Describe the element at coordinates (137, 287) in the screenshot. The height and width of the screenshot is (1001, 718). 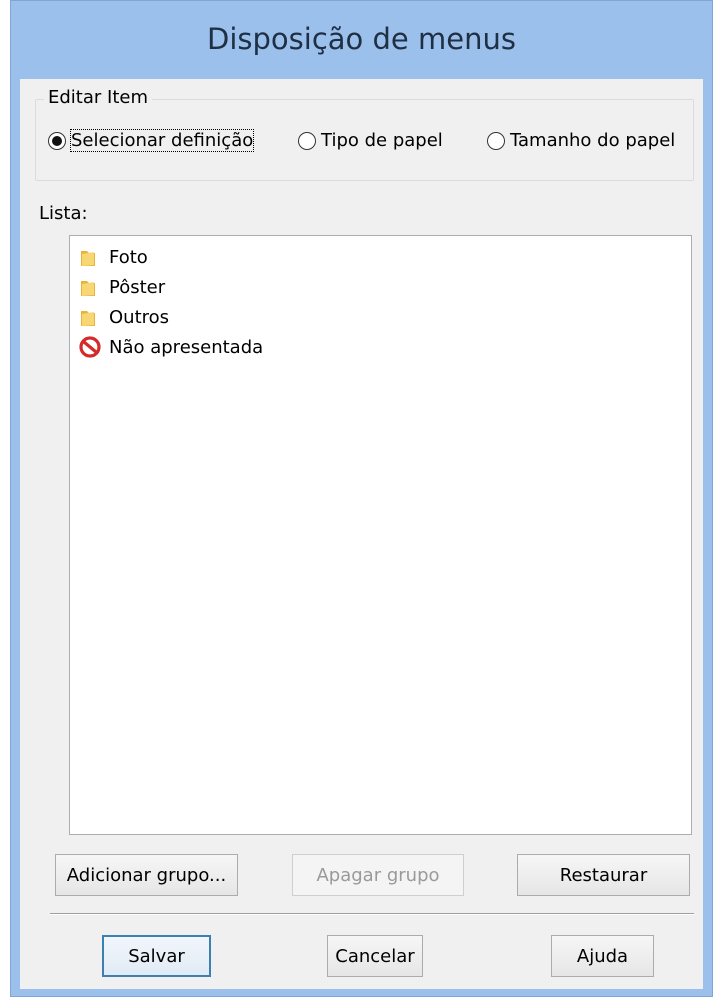
I see `list-item-label: Pôster` at that location.